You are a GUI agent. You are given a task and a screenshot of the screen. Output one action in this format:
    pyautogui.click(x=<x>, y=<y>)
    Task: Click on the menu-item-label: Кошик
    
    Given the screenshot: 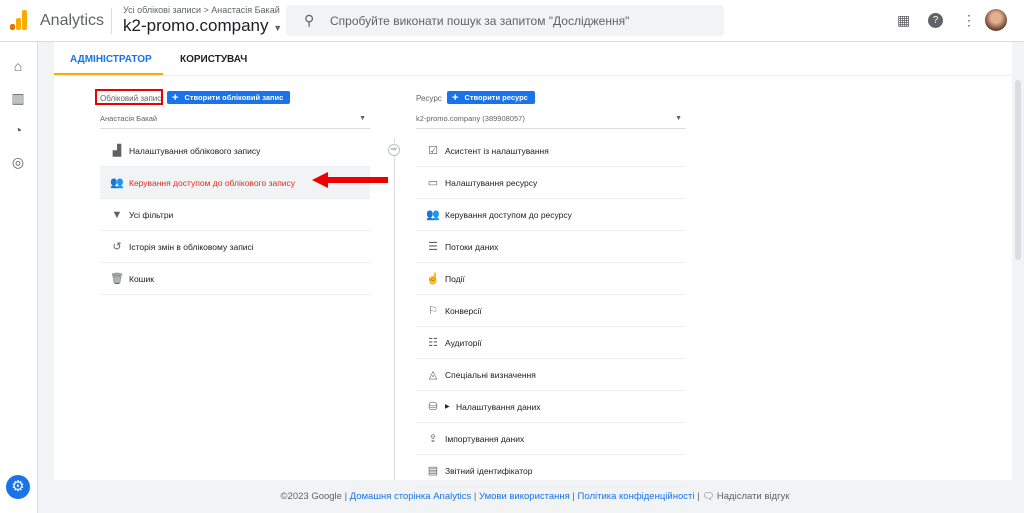 What is the action you would take?
    pyautogui.click(x=141, y=279)
    